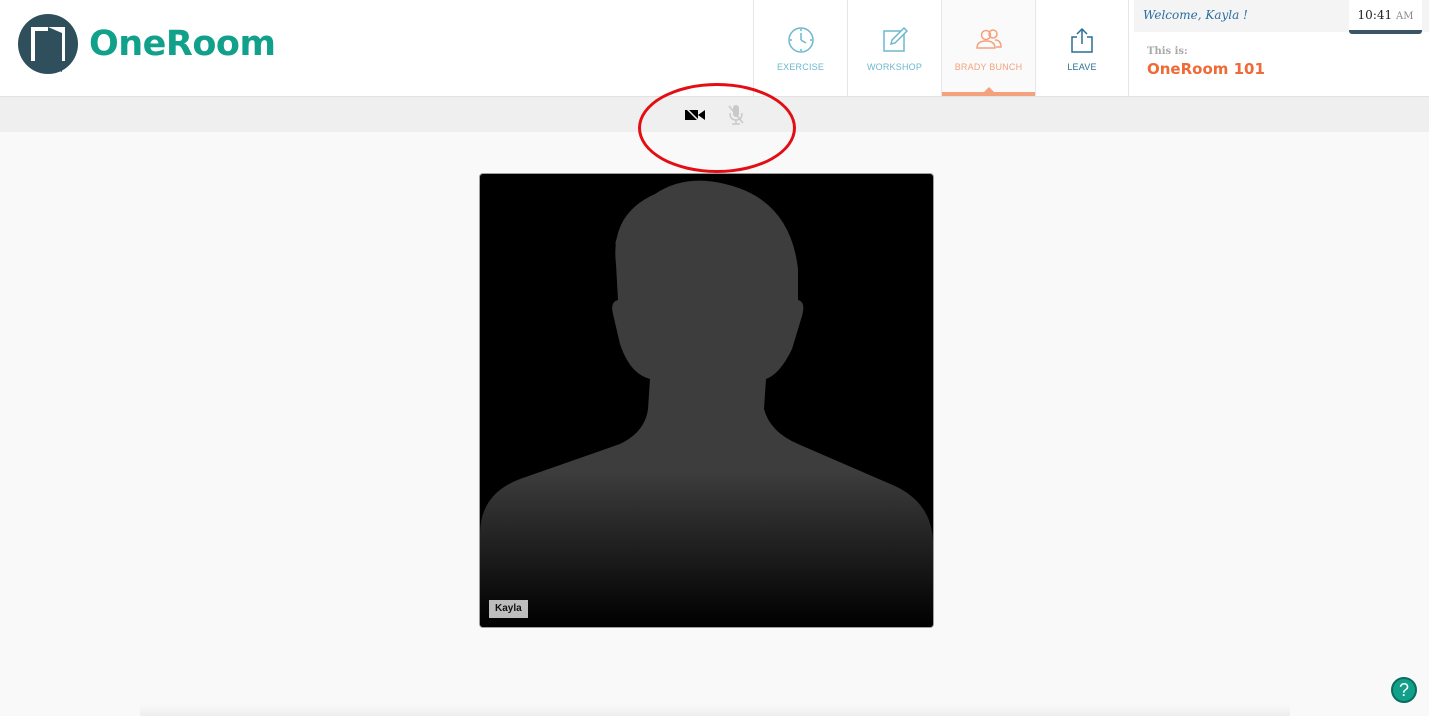 Image resolution: width=1429 pixels, height=716 pixels. I want to click on help-button: ?, so click(1404, 690).